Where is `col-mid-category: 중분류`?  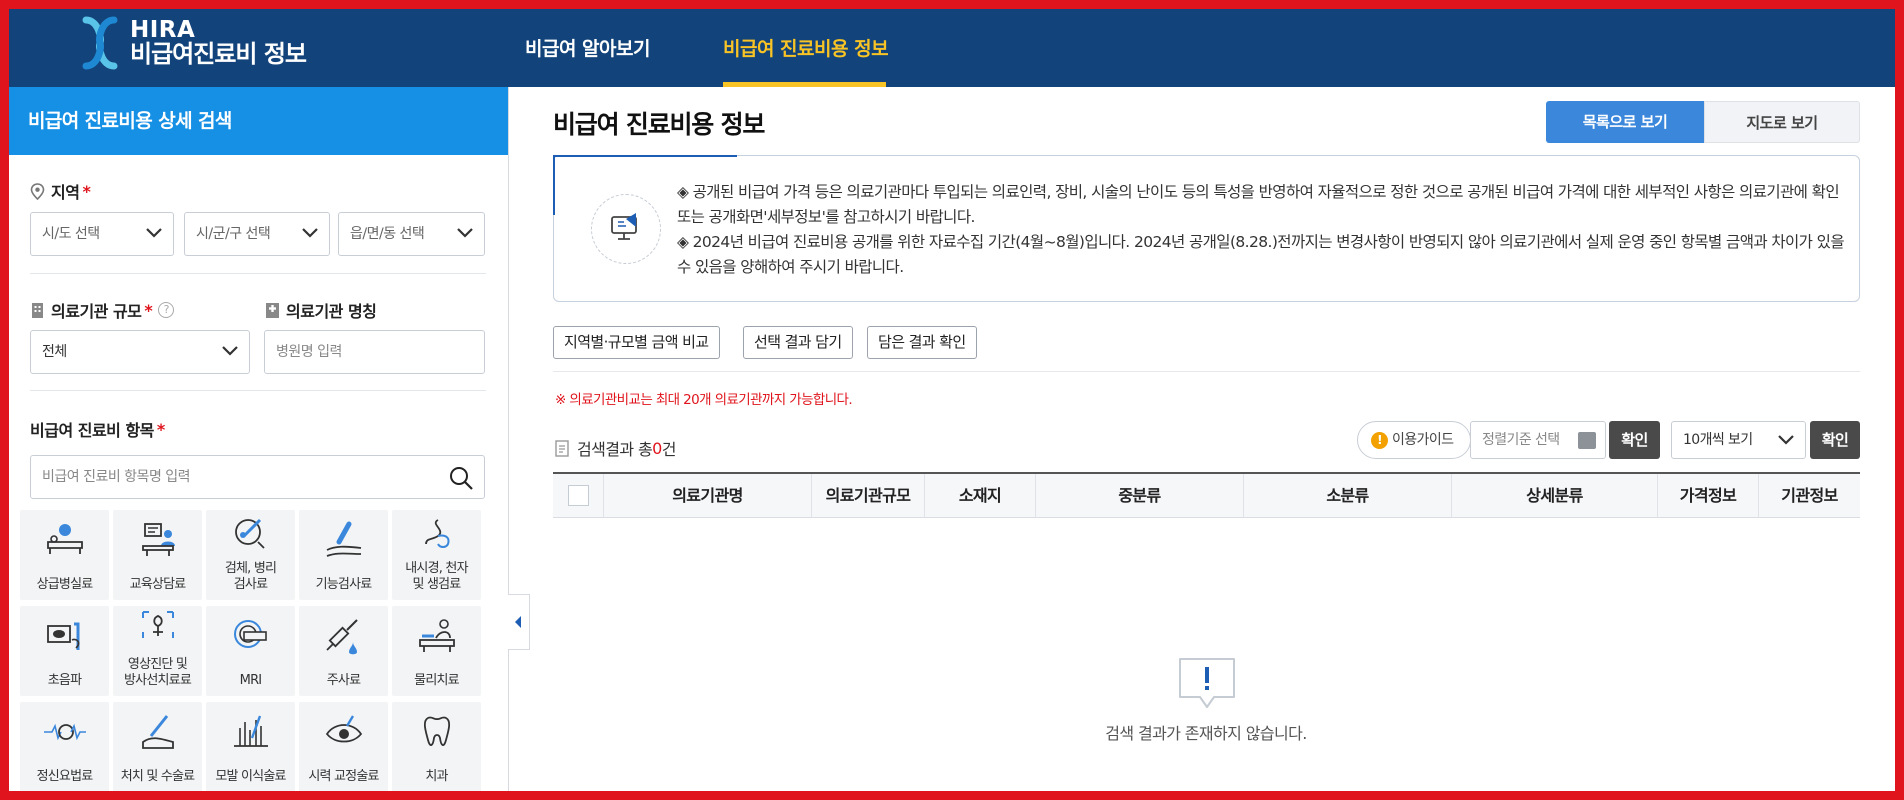
col-mid-category: 중분류 is located at coordinates (1139, 496).